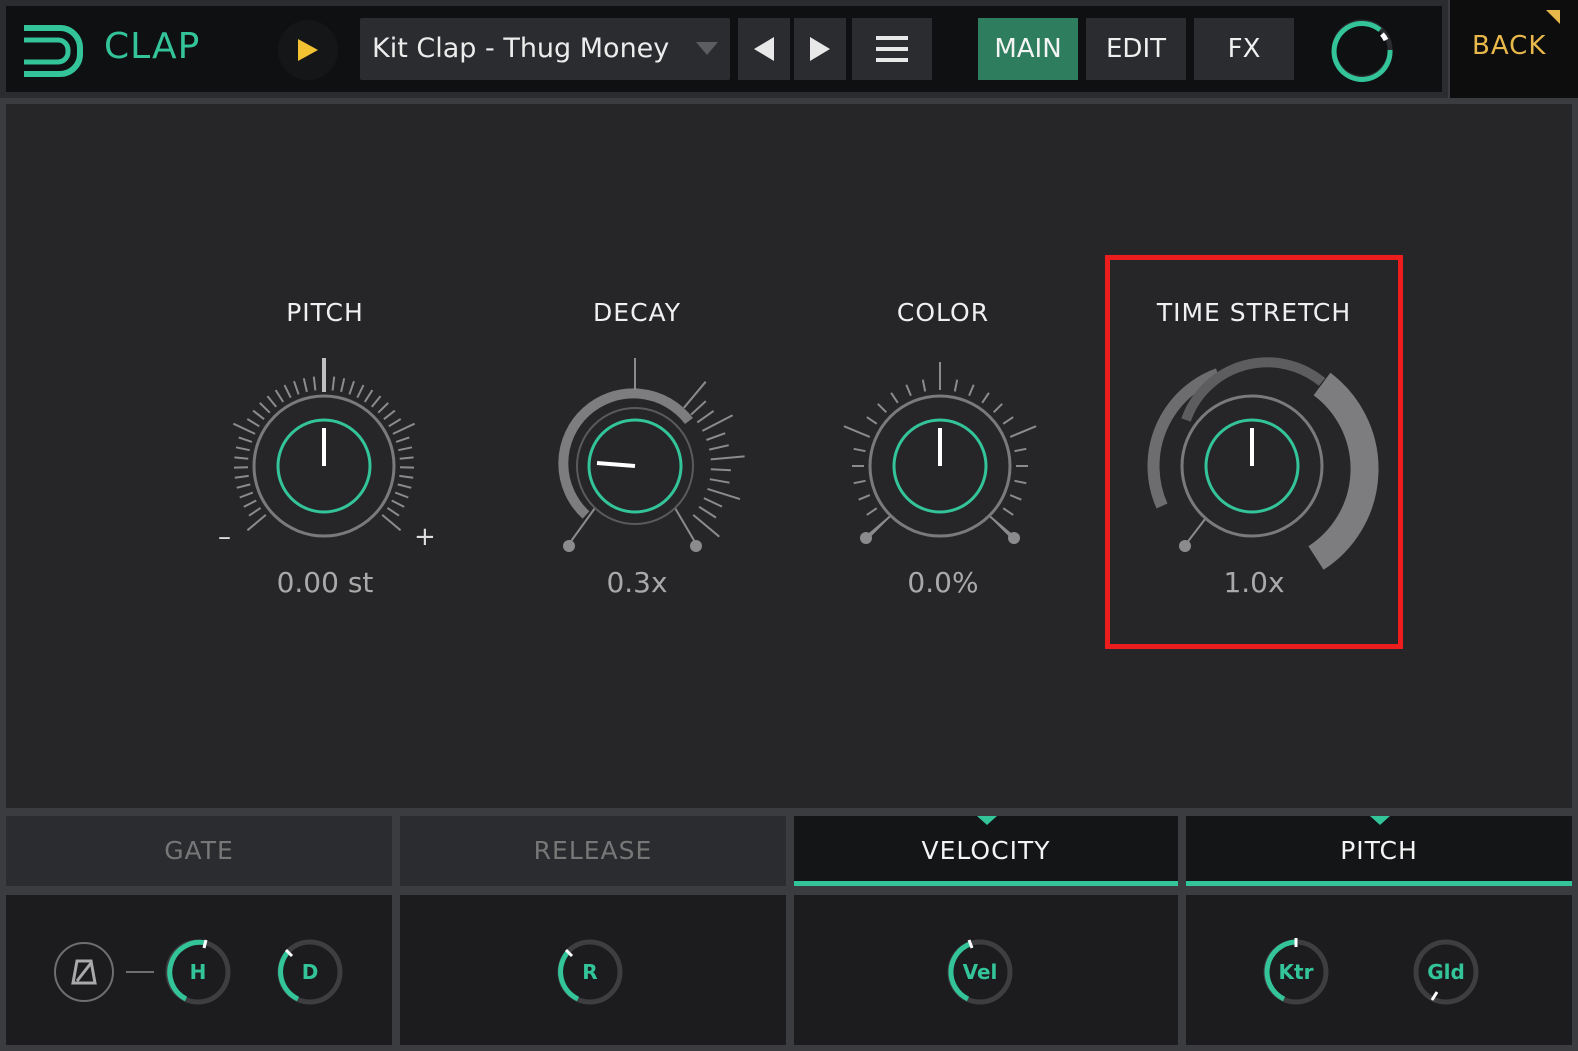 This screenshot has height=1051, width=1578. What do you see at coordinates (152, 46) in the screenshot?
I see `app-title: CLAP` at bounding box center [152, 46].